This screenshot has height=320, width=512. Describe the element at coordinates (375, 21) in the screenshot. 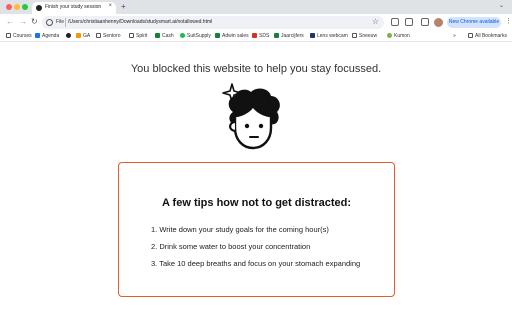

I see `bookmark-star-icon: ☆` at that location.